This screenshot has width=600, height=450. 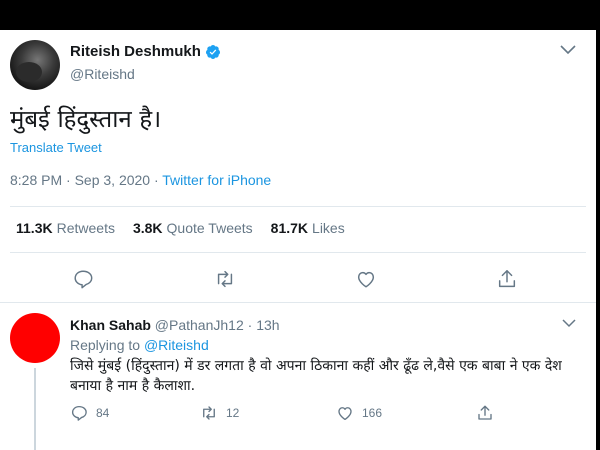 I want to click on reply-handle: @PathanJh12, so click(x=199, y=325).